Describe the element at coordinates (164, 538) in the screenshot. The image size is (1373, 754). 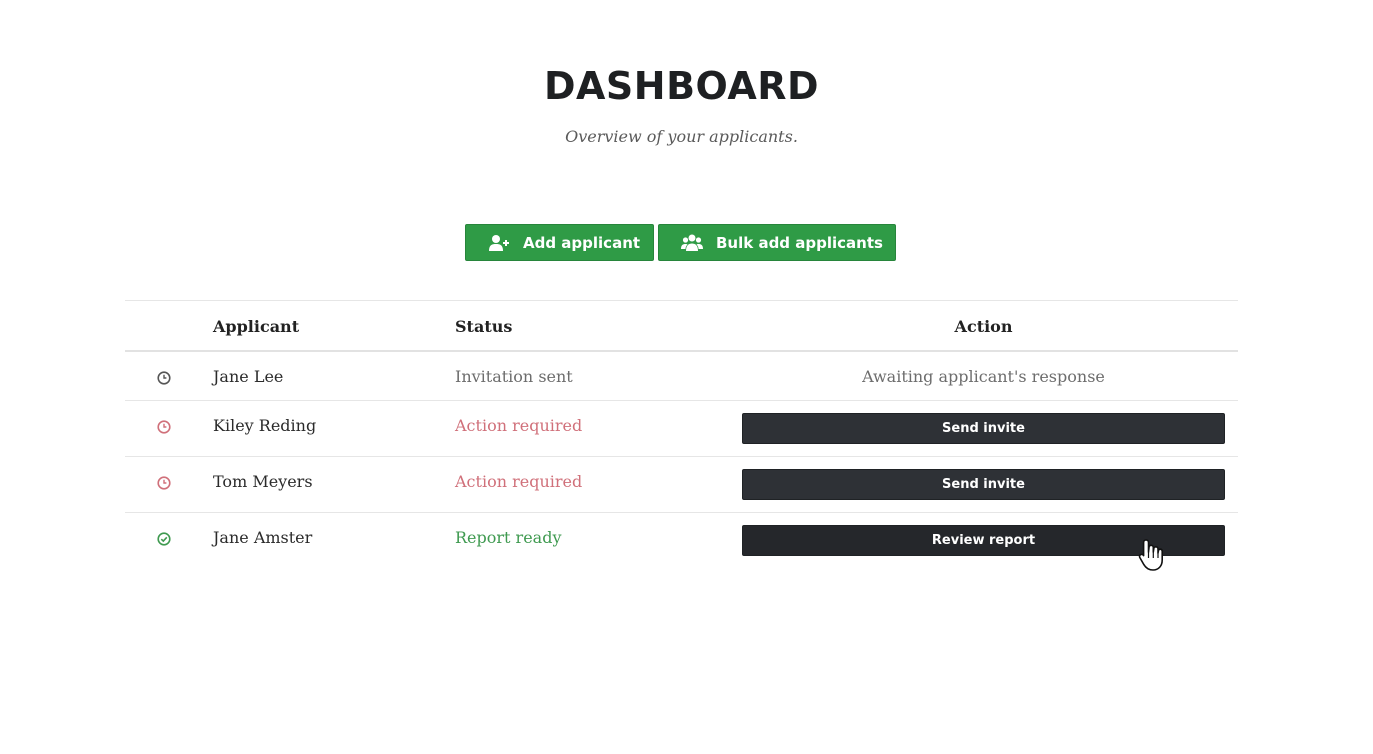
I see `check-circle-icon` at that location.